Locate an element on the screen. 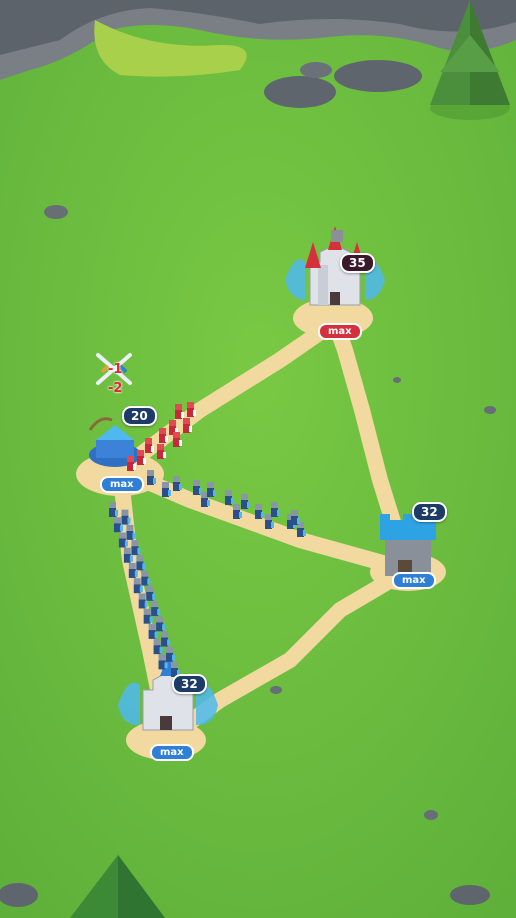 The width and height of the screenshot is (516, 918). blue-castle-level-label: max is located at coordinates (172, 752).